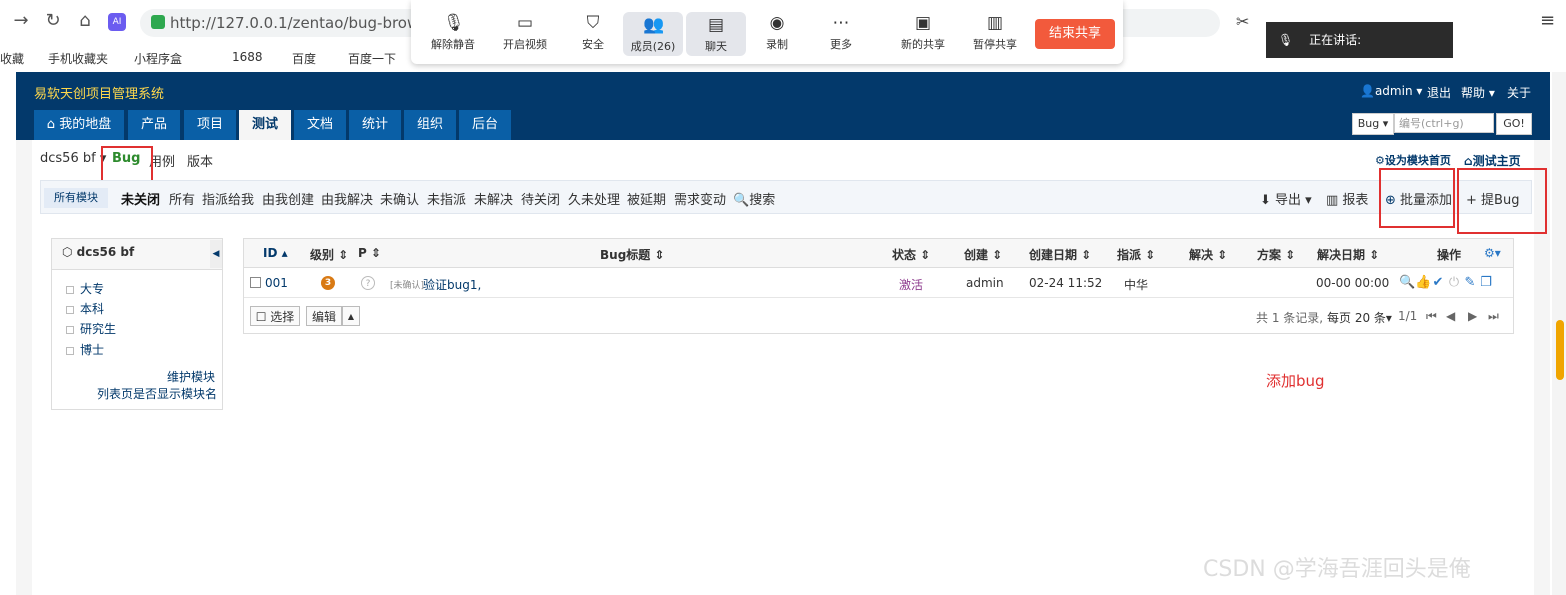 This screenshot has width=1566, height=595. What do you see at coordinates (320, 125) in the screenshot?
I see `nav-doc: 文档` at bounding box center [320, 125].